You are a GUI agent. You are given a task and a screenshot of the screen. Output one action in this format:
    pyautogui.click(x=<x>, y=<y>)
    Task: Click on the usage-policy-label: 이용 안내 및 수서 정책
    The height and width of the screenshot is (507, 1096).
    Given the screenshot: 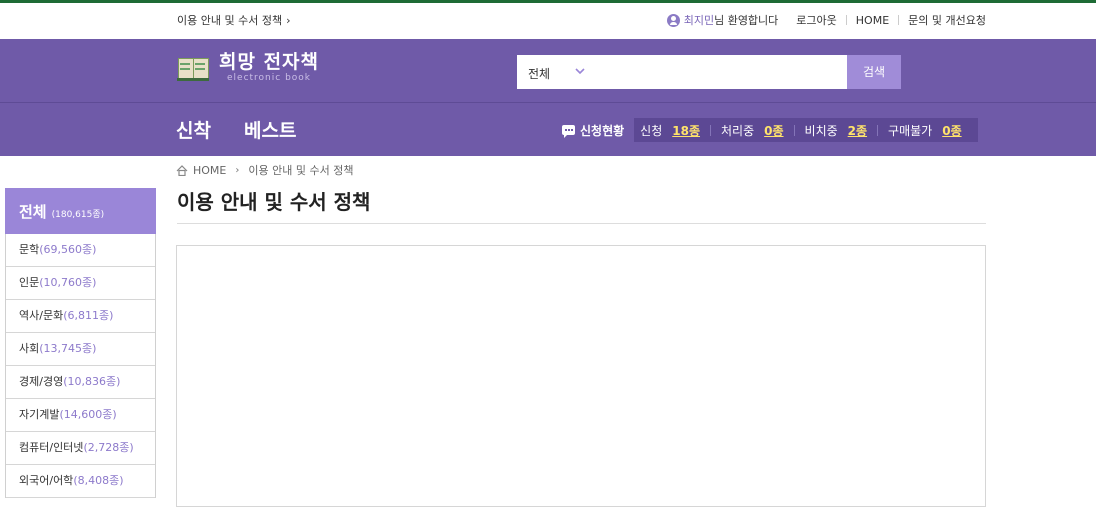 What is the action you would take?
    pyautogui.click(x=230, y=20)
    